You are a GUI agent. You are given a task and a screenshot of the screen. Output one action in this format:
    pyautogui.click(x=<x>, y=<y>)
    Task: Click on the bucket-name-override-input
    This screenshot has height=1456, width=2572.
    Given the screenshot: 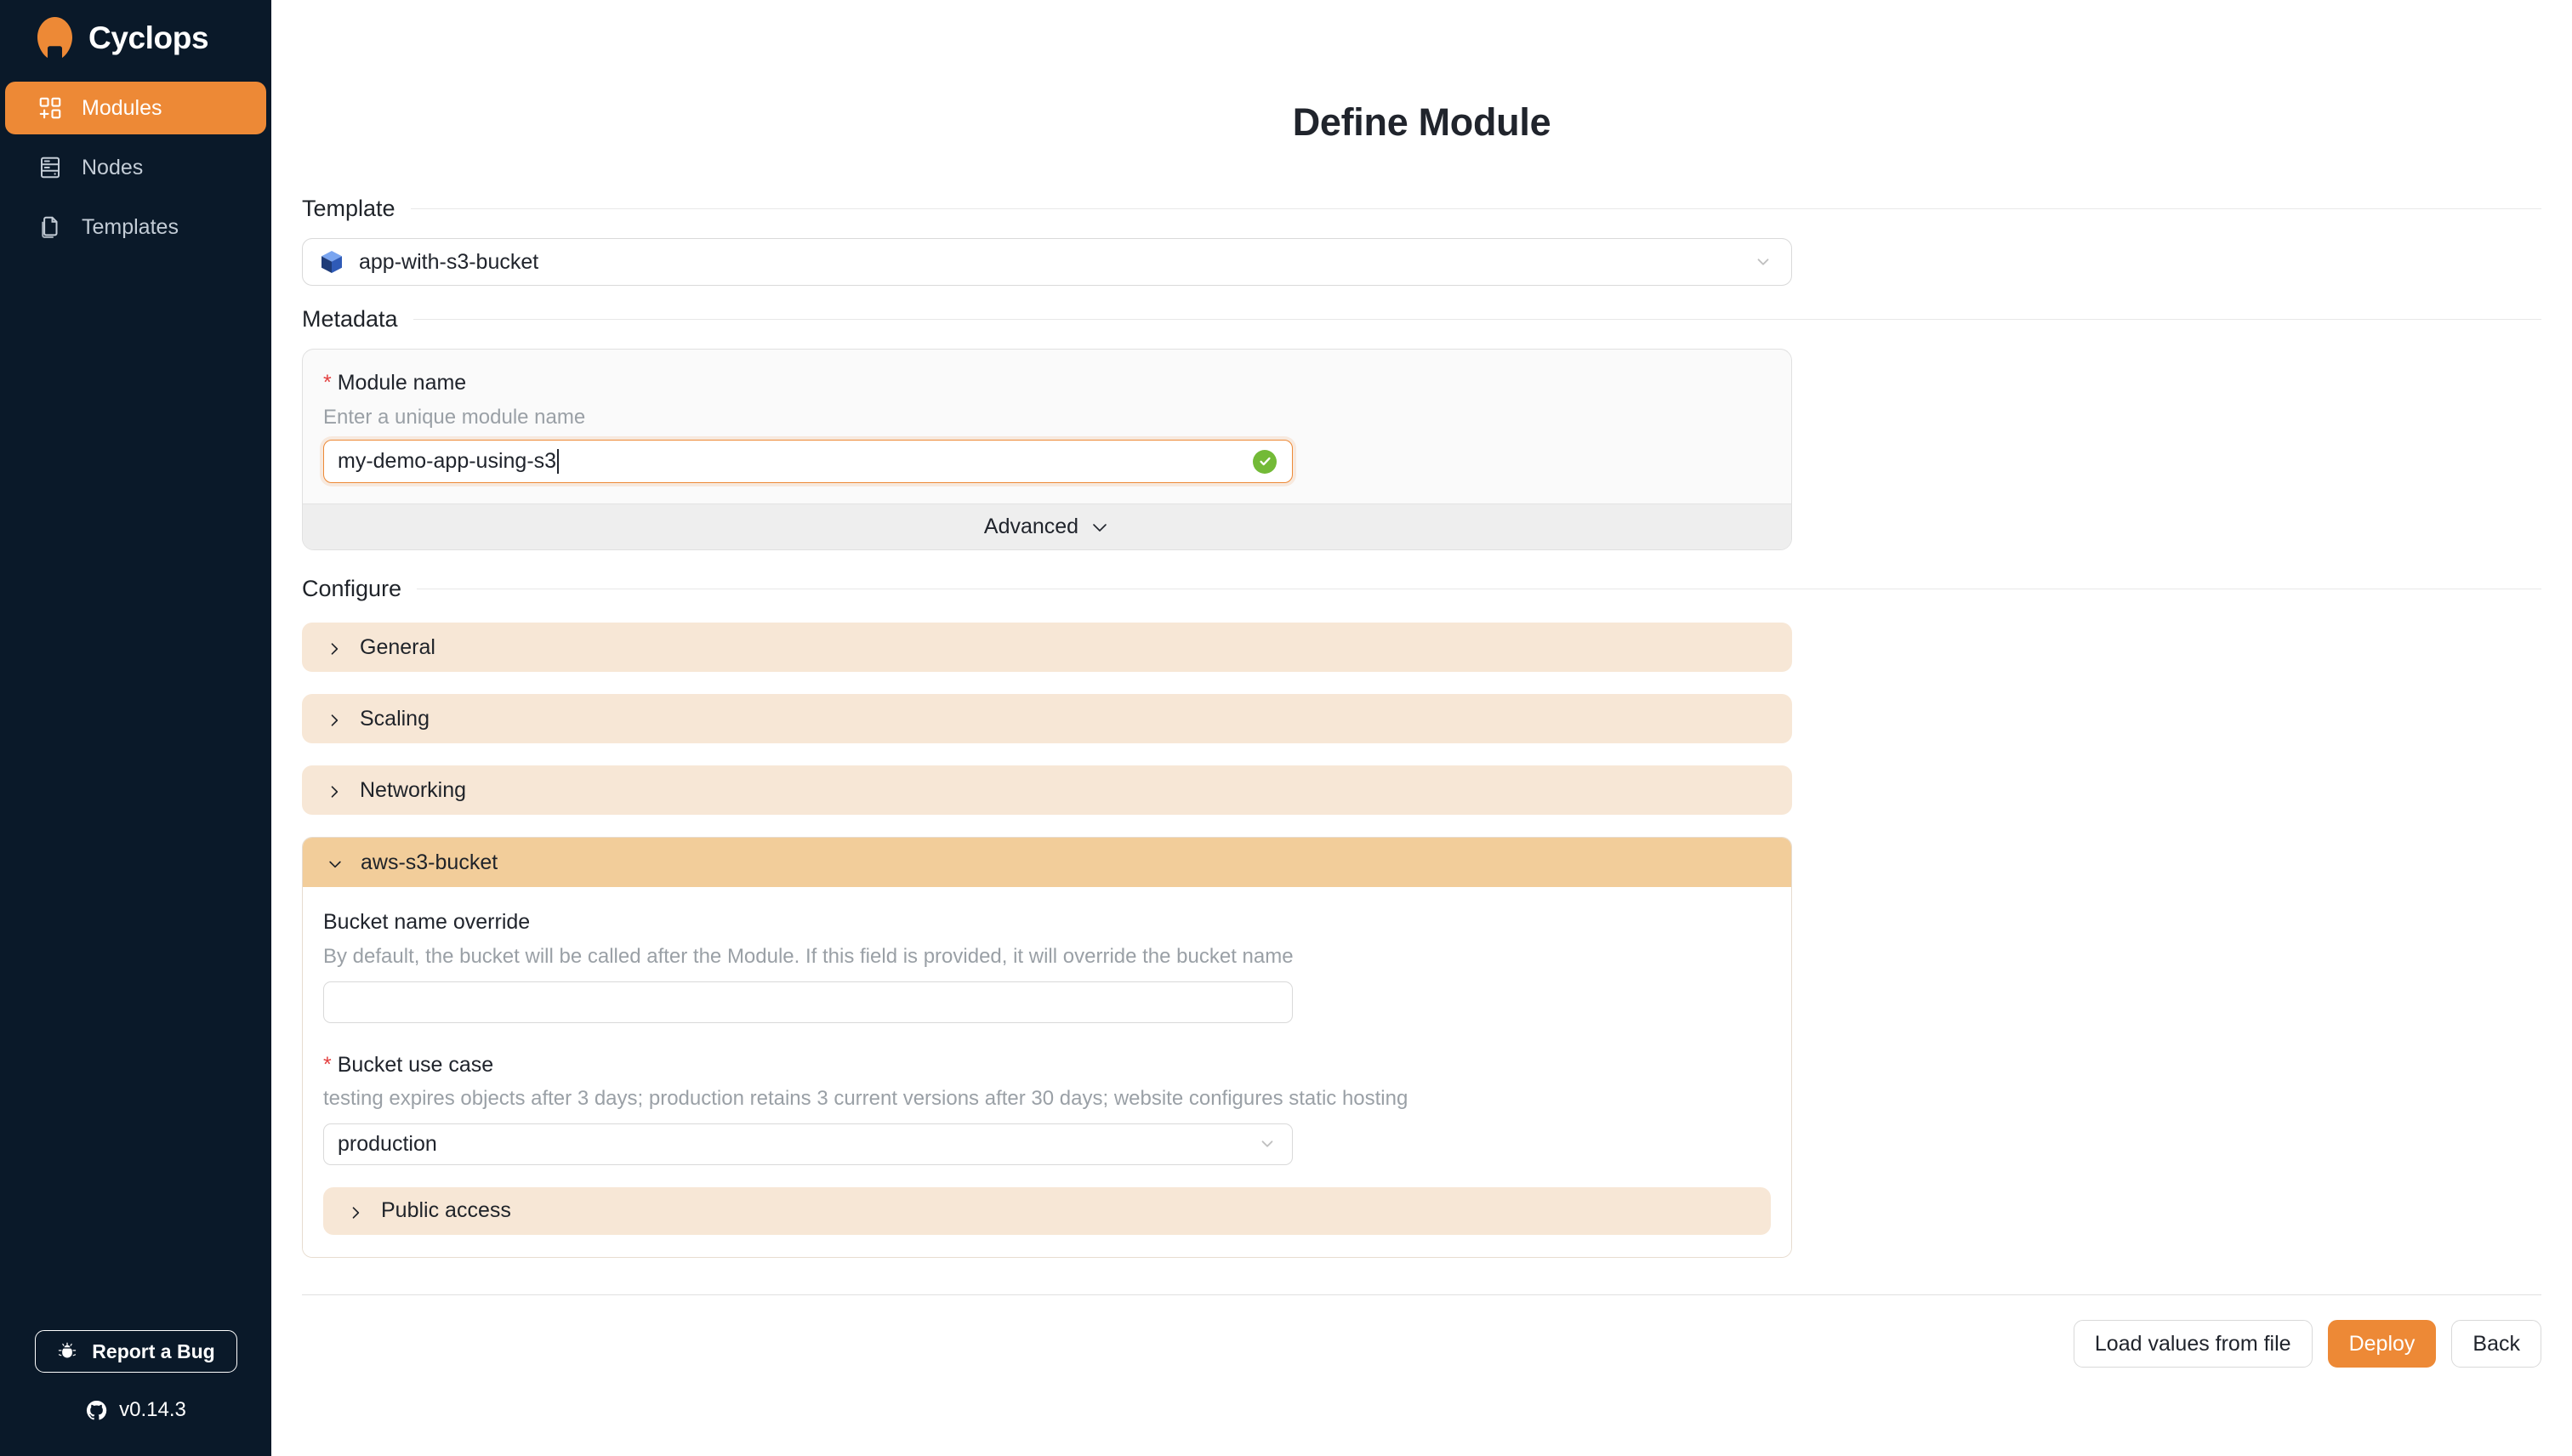 What is the action you would take?
    pyautogui.click(x=808, y=1002)
    